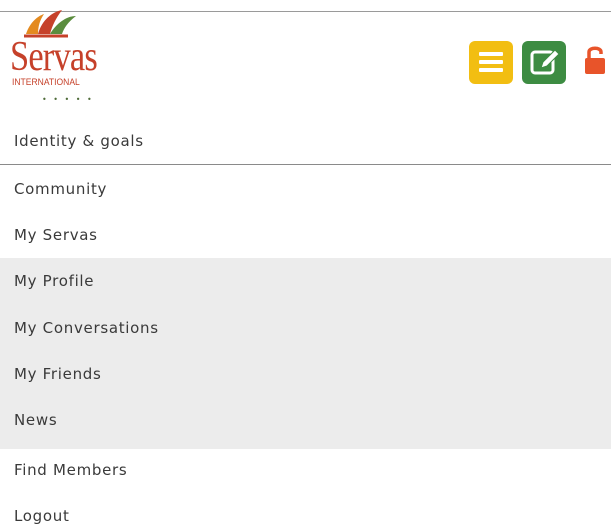 Image resolution: width=611 pixels, height=525 pixels. I want to click on lock-button, so click(596, 60).